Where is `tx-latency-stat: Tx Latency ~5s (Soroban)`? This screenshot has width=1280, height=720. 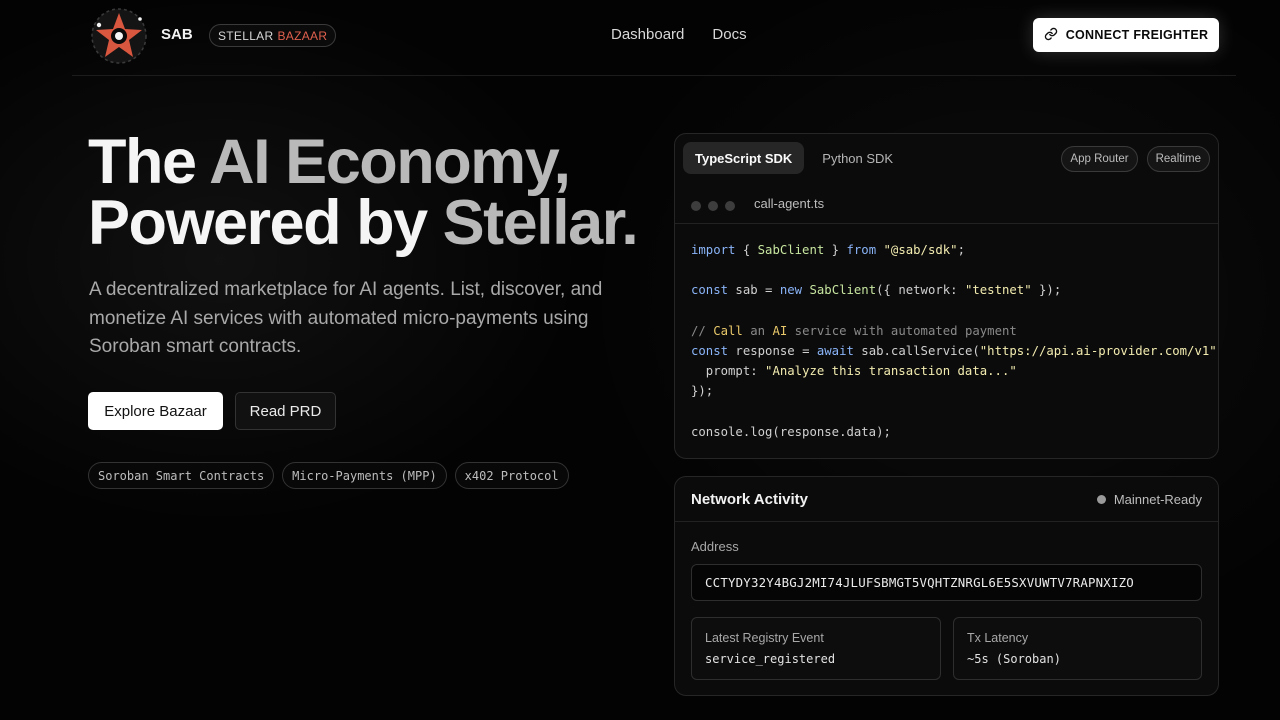 tx-latency-stat: Tx Latency ~5s (Soroban) is located at coordinates (1077, 648).